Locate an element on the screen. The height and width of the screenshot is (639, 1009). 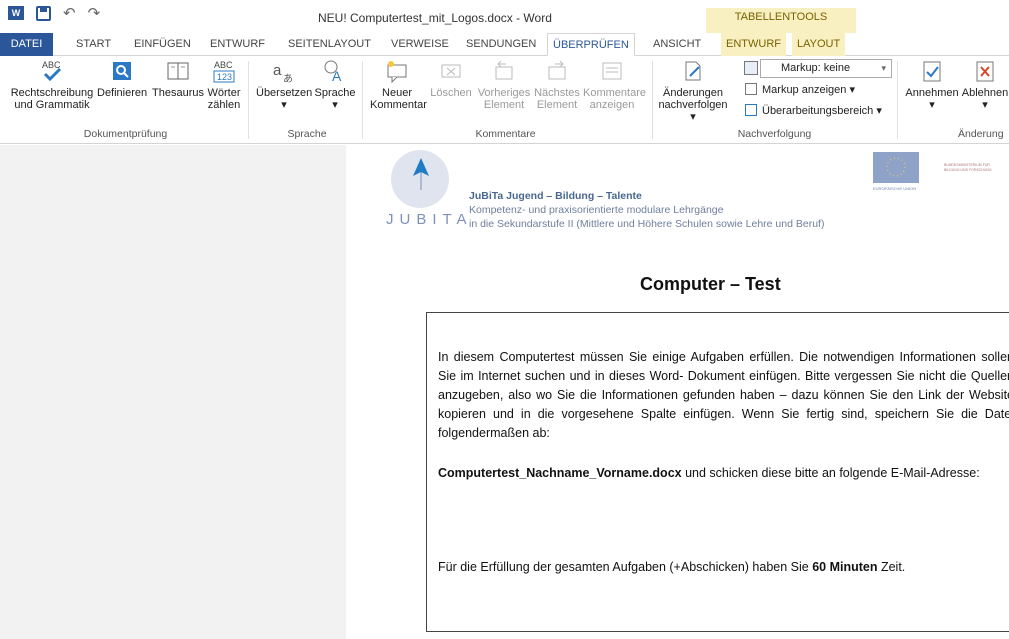
word-count-button: ABC 123 Wörter zählen is located at coordinates (224, 90).